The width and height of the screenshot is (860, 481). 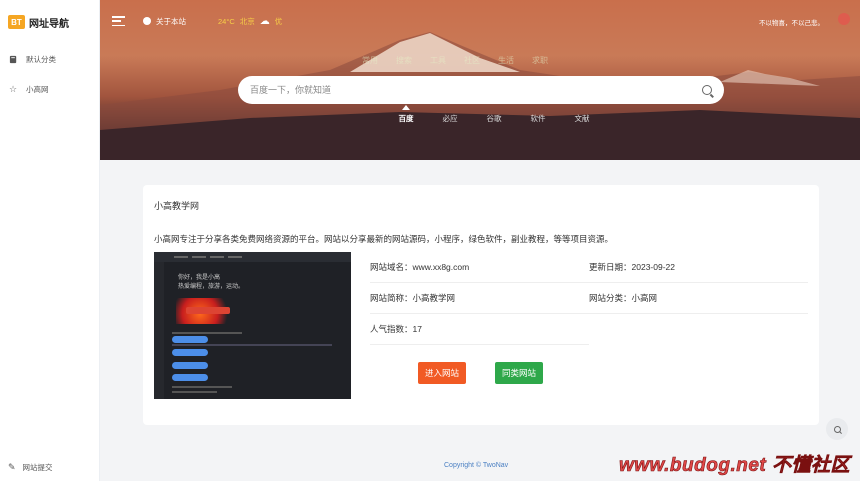 I want to click on tab-engine-software: 软件, so click(x=538, y=118).